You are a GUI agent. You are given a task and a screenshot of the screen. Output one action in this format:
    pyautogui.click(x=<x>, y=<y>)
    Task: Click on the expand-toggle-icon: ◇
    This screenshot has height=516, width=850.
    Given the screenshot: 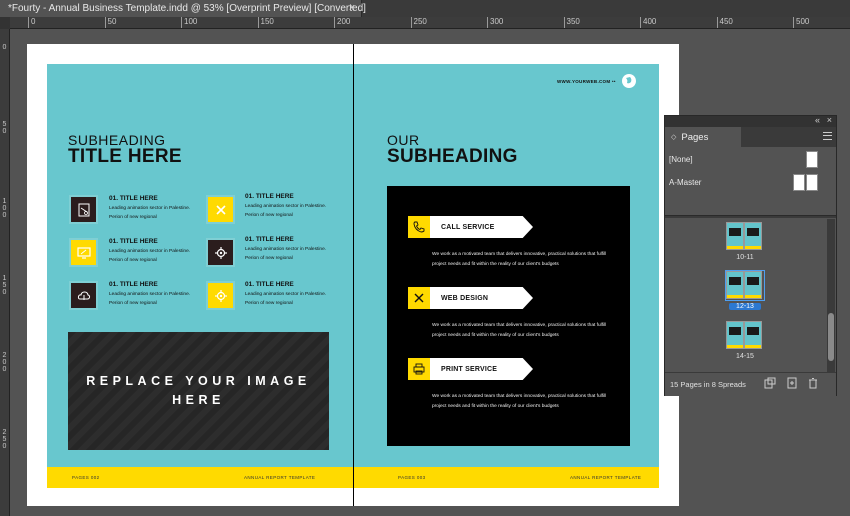 What is the action you would take?
    pyautogui.click(x=673, y=137)
    